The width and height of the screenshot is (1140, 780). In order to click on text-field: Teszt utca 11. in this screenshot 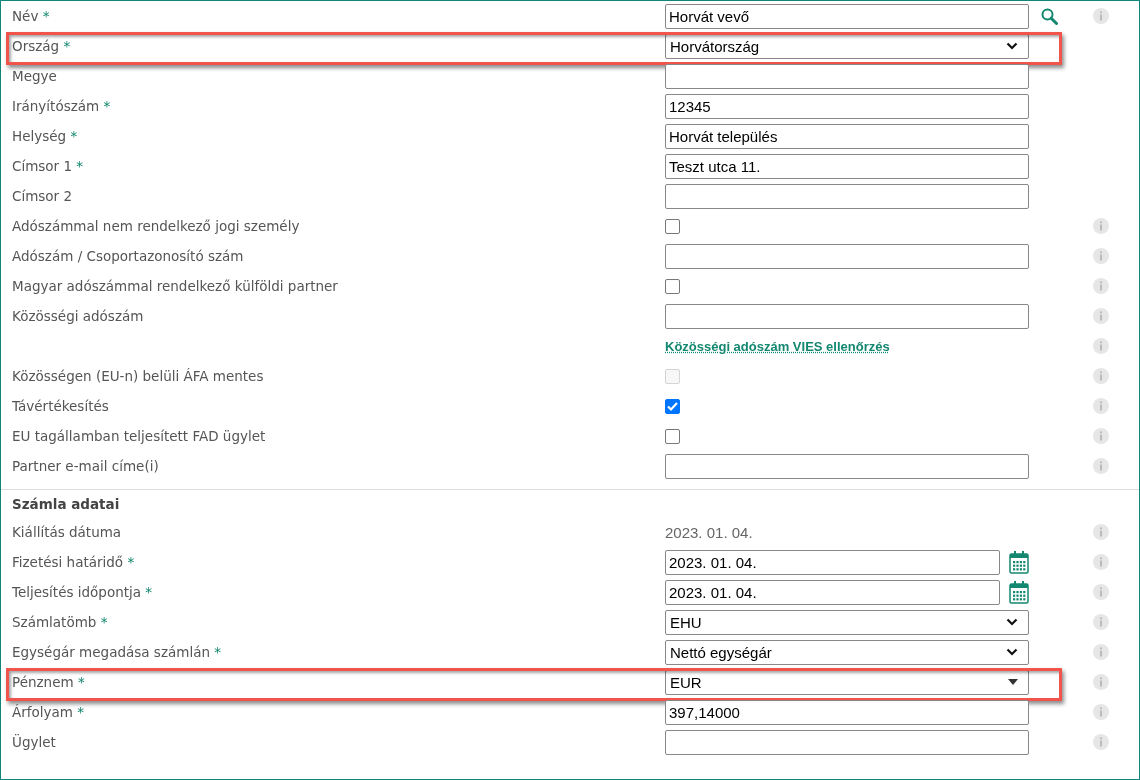, I will do `click(847, 166)`.